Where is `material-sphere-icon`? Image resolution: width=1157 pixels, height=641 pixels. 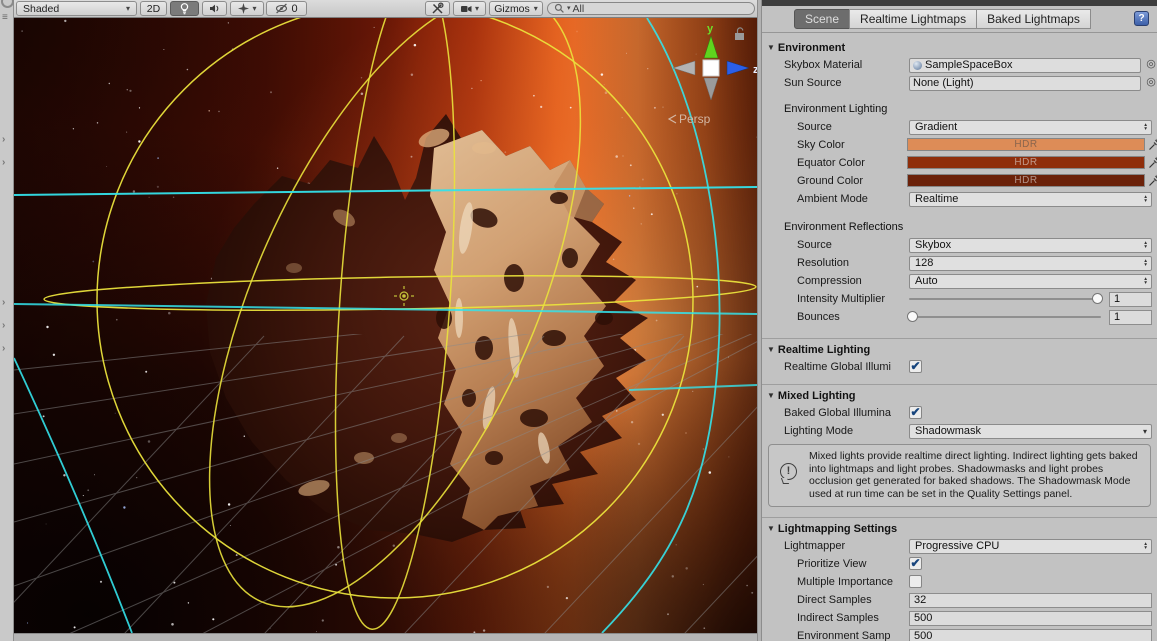 material-sphere-icon is located at coordinates (917, 65).